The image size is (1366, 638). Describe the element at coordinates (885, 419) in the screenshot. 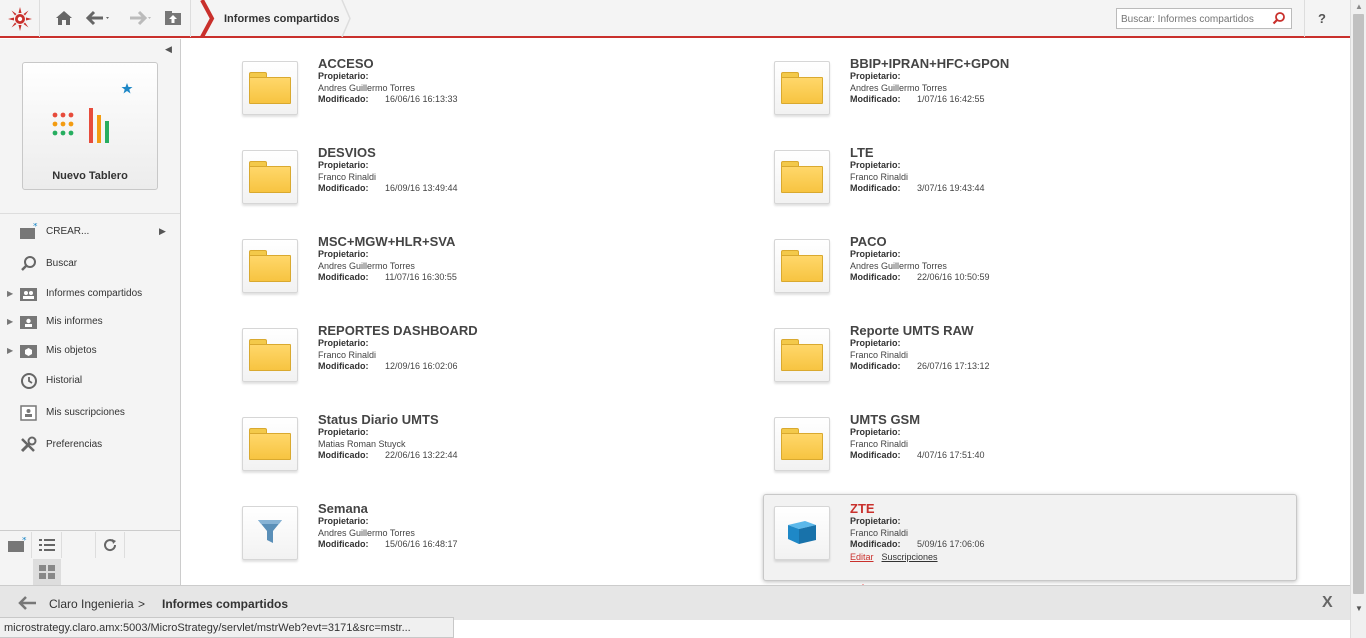

I see `item-name: UMTS GSM` at that location.